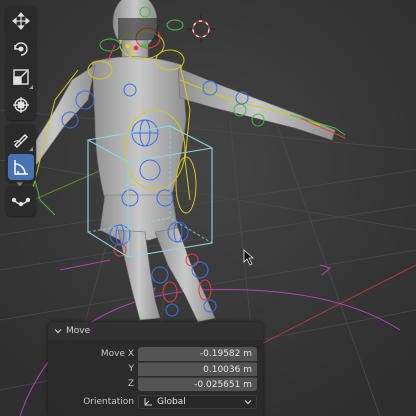  Describe the element at coordinates (108, 402) in the screenshot. I see `orientation-label: Orientation` at that location.